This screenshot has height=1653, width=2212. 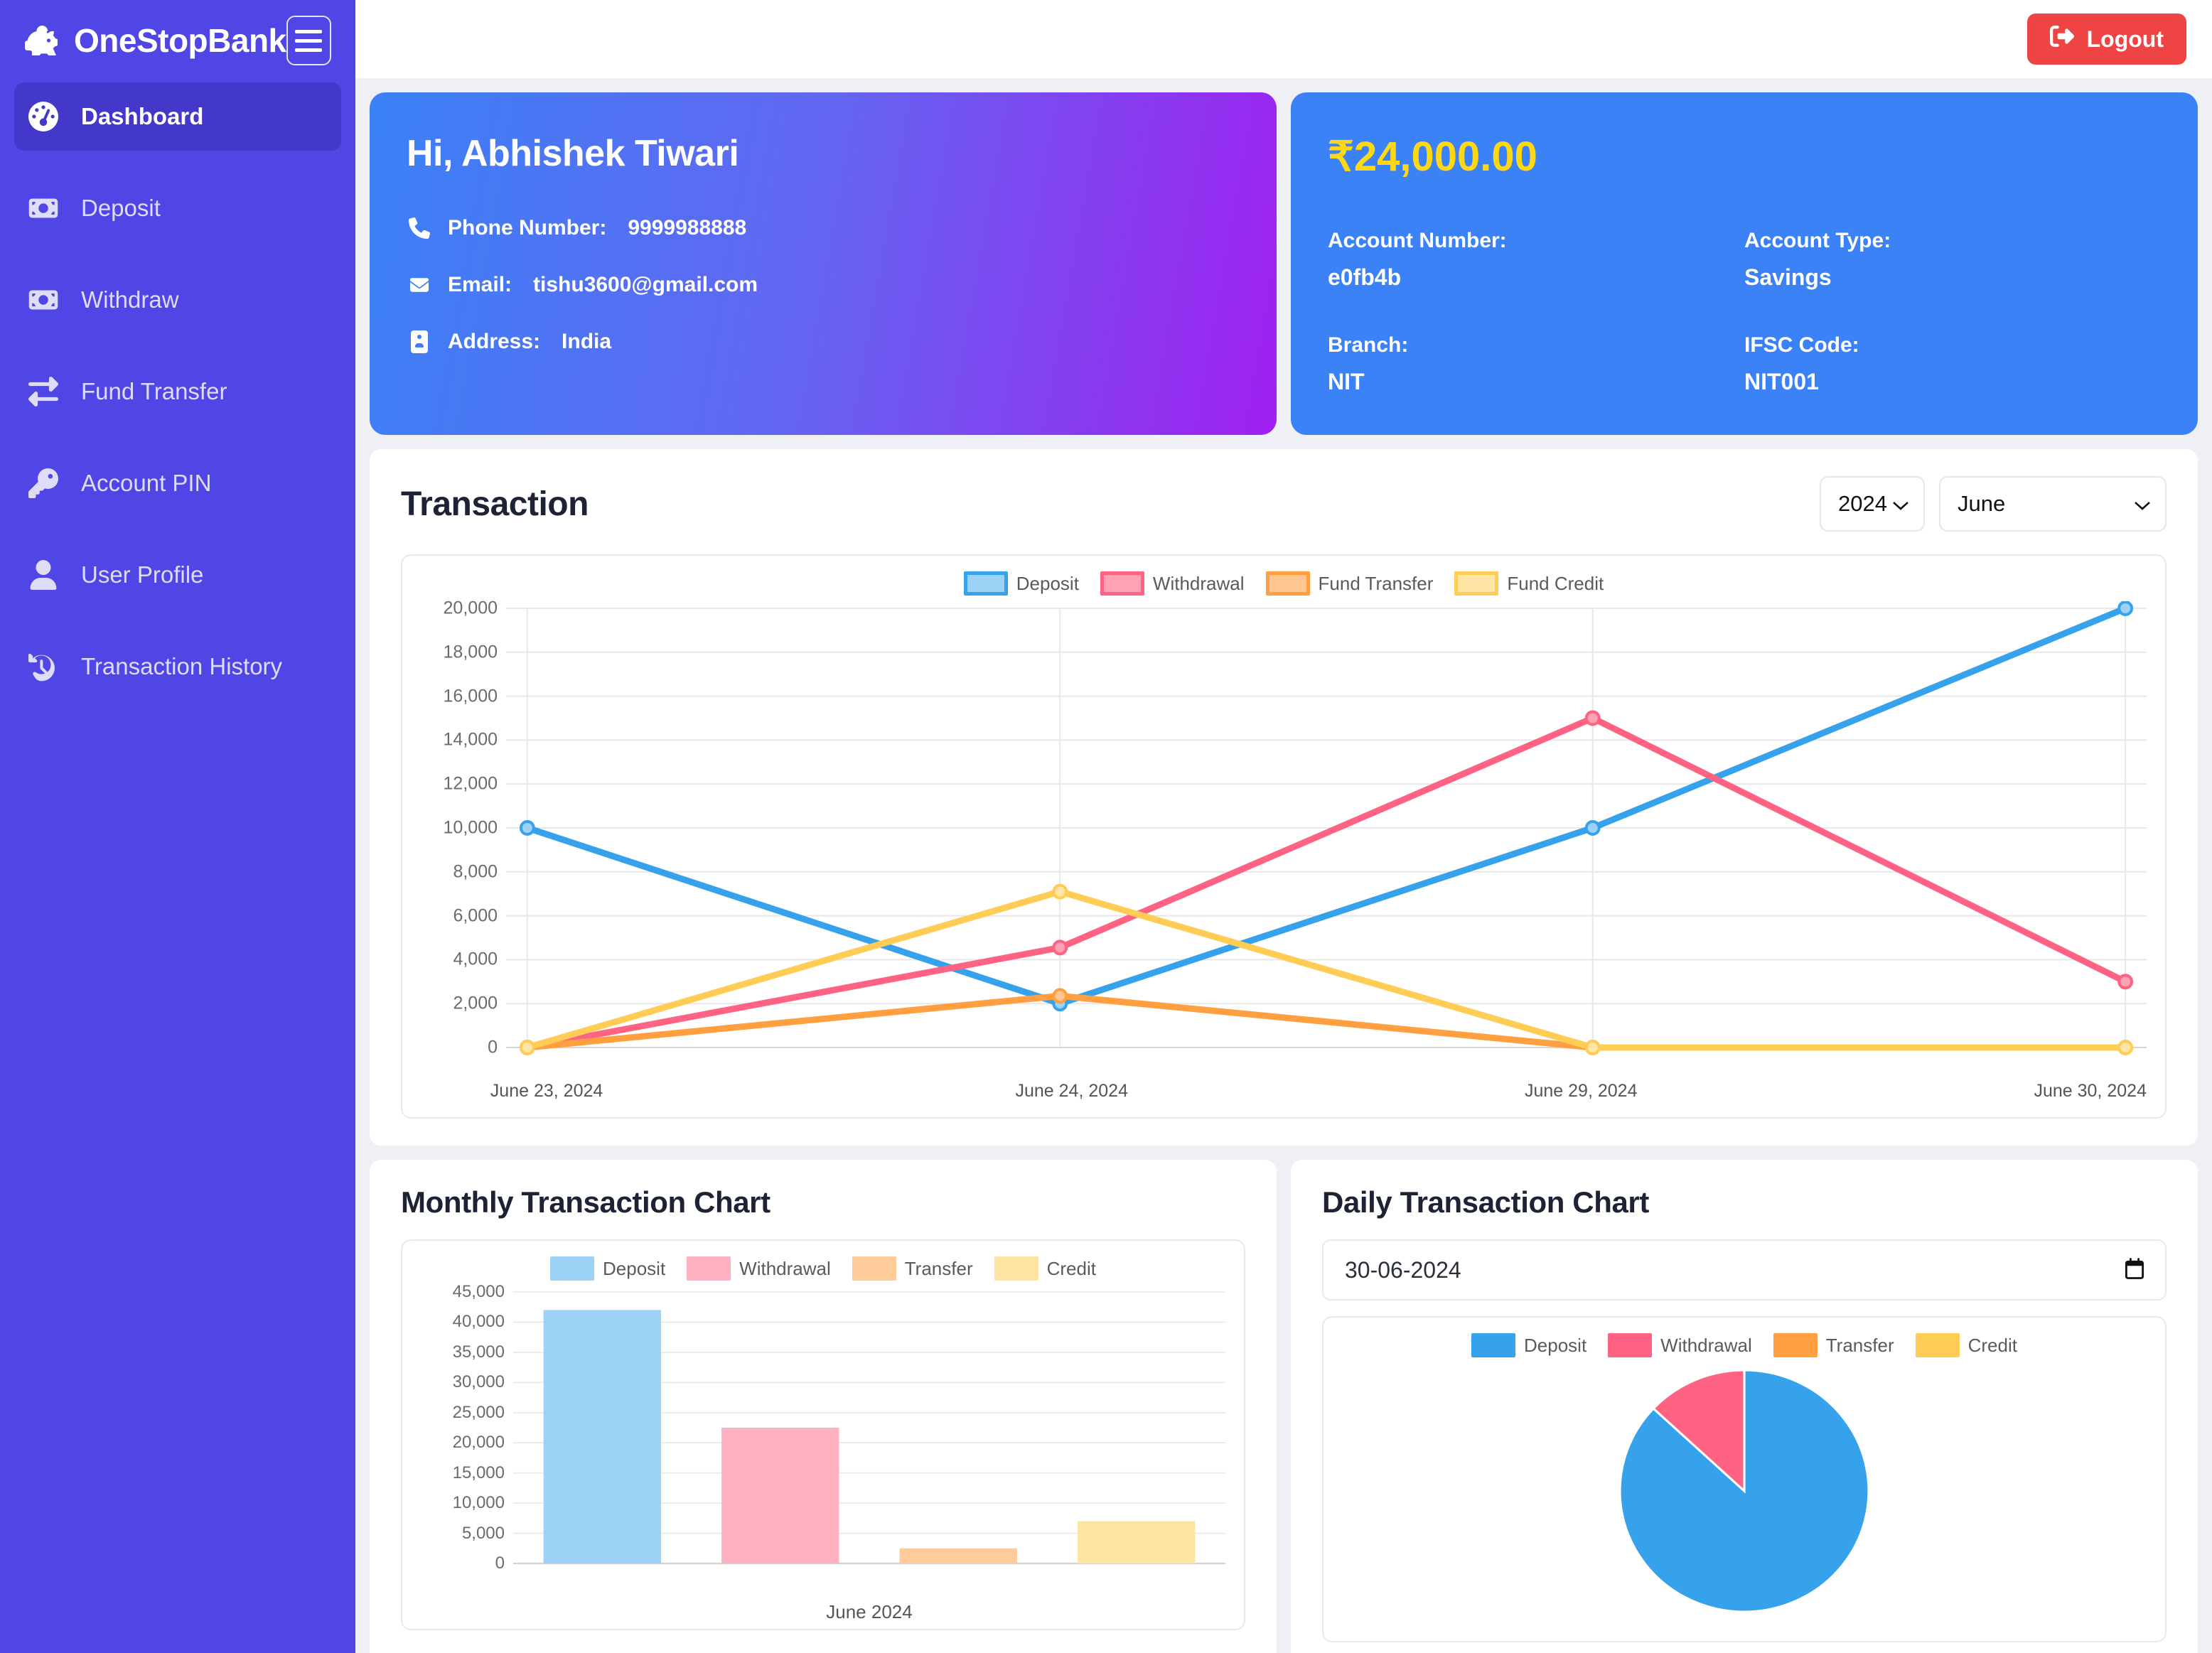 What do you see at coordinates (177, 208) in the screenshot?
I see `sidebar-item-deposit: Deposit` at bounding box center [177, 208].